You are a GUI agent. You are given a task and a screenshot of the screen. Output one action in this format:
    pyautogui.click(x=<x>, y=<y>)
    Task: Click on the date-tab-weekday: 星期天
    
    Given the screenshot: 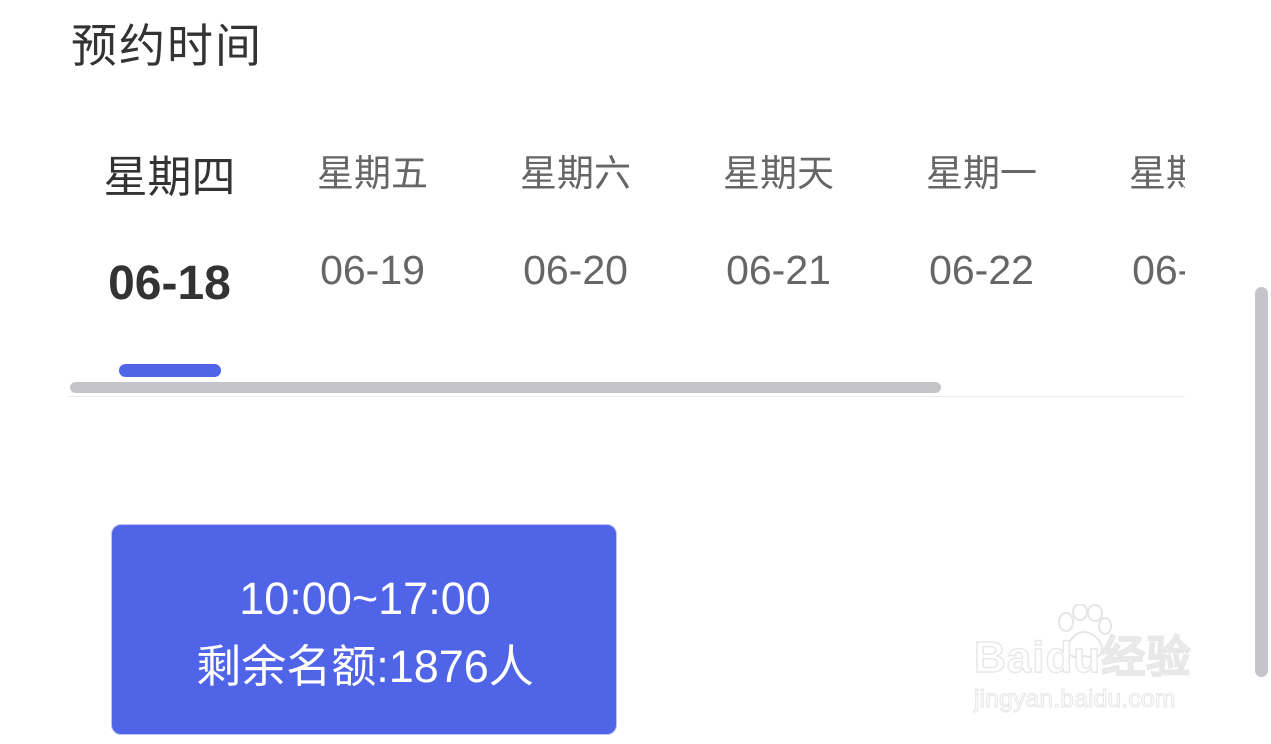 What is the action you would take?
    pyautogui.click(x=778, y=173)
    